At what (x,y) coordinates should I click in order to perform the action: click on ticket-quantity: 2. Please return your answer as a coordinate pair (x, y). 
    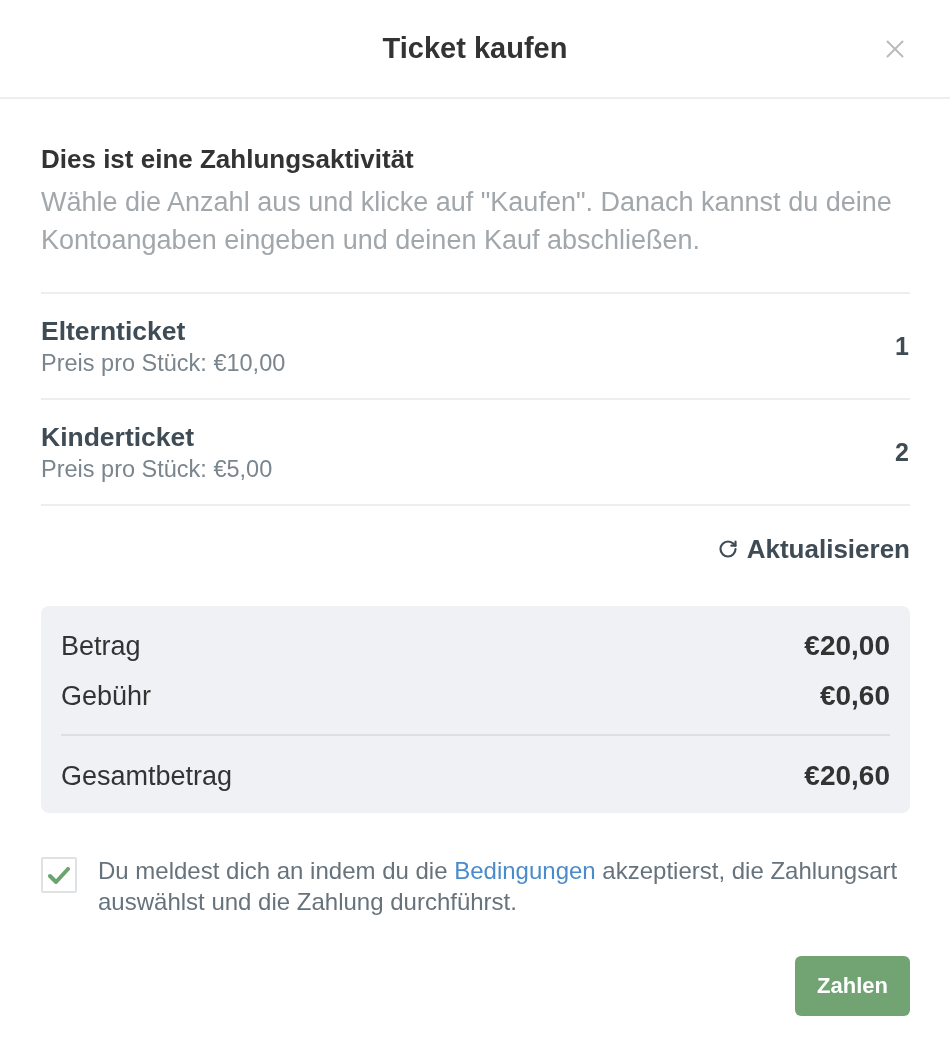
    Looking at the image, I should click on (902, 452).